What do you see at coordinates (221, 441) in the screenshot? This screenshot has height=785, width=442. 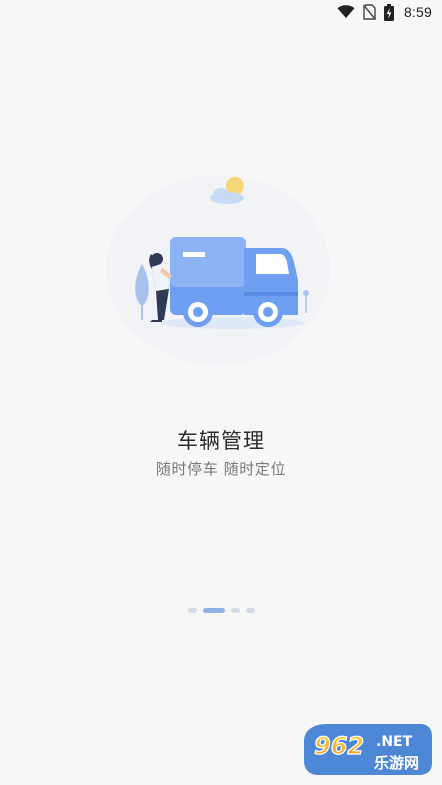 I see `onboarding-title: 车辆管理` at bounding box center [221, 441].